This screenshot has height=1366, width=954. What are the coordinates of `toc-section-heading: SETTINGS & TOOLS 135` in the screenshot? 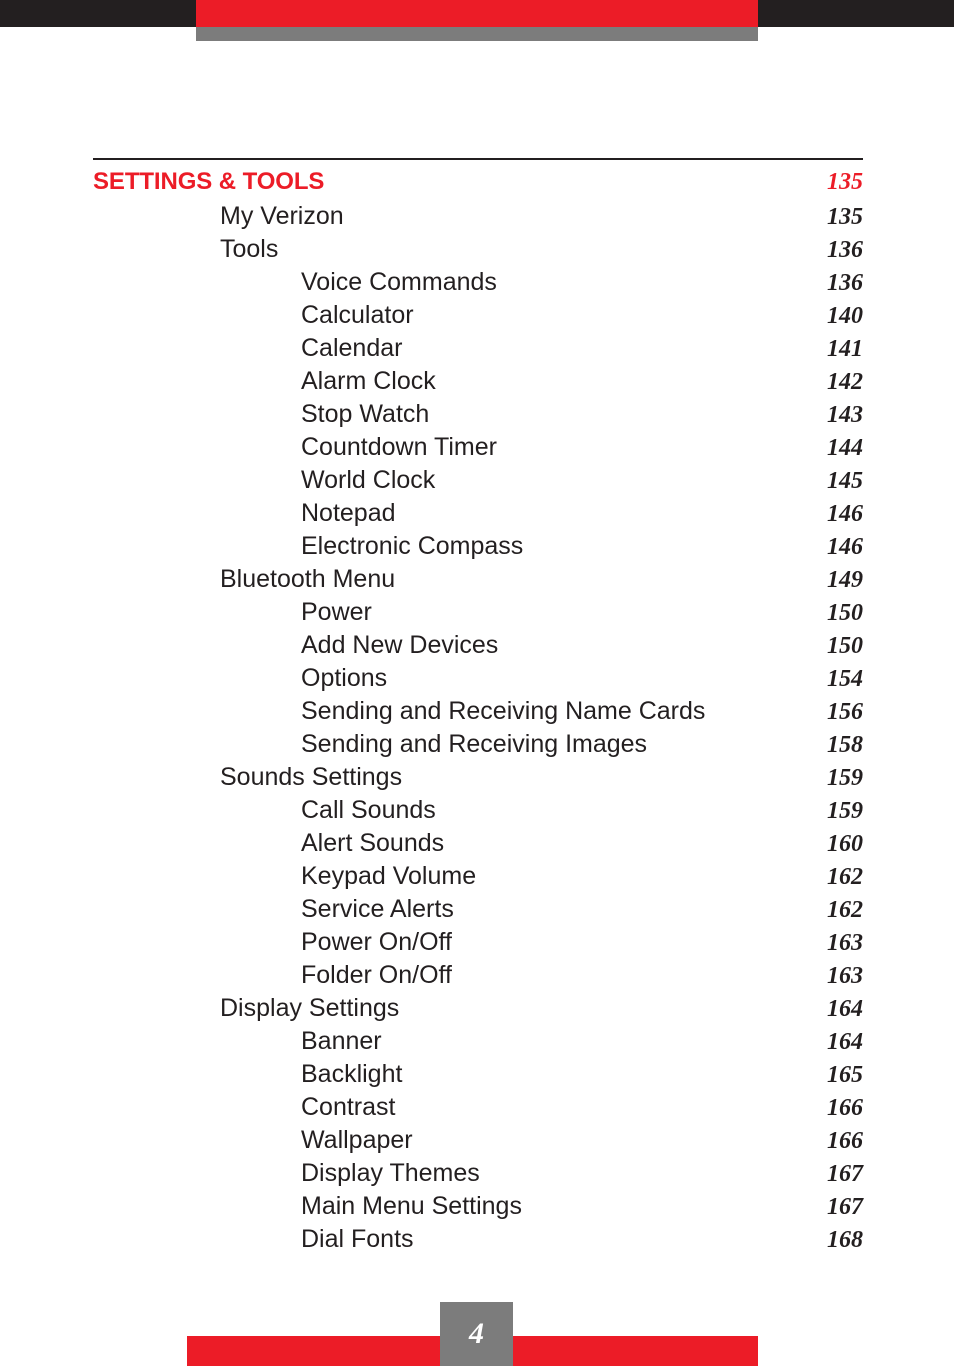 It's located at (478, 182).